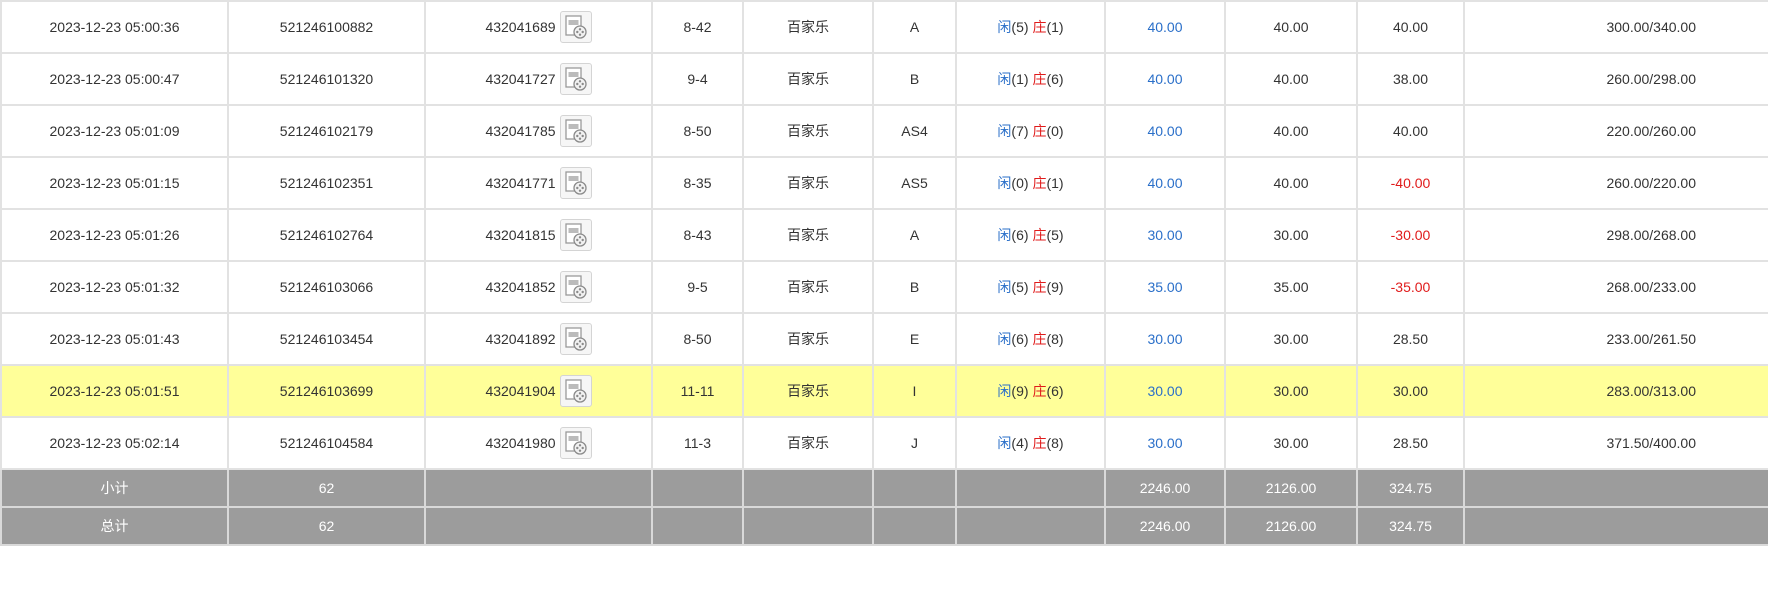 The image size is (1768, 594). What do you see at coordinates (697, 27) in the screenshot?
I see `table-number: 8-42` at bounding box center [697, 27].